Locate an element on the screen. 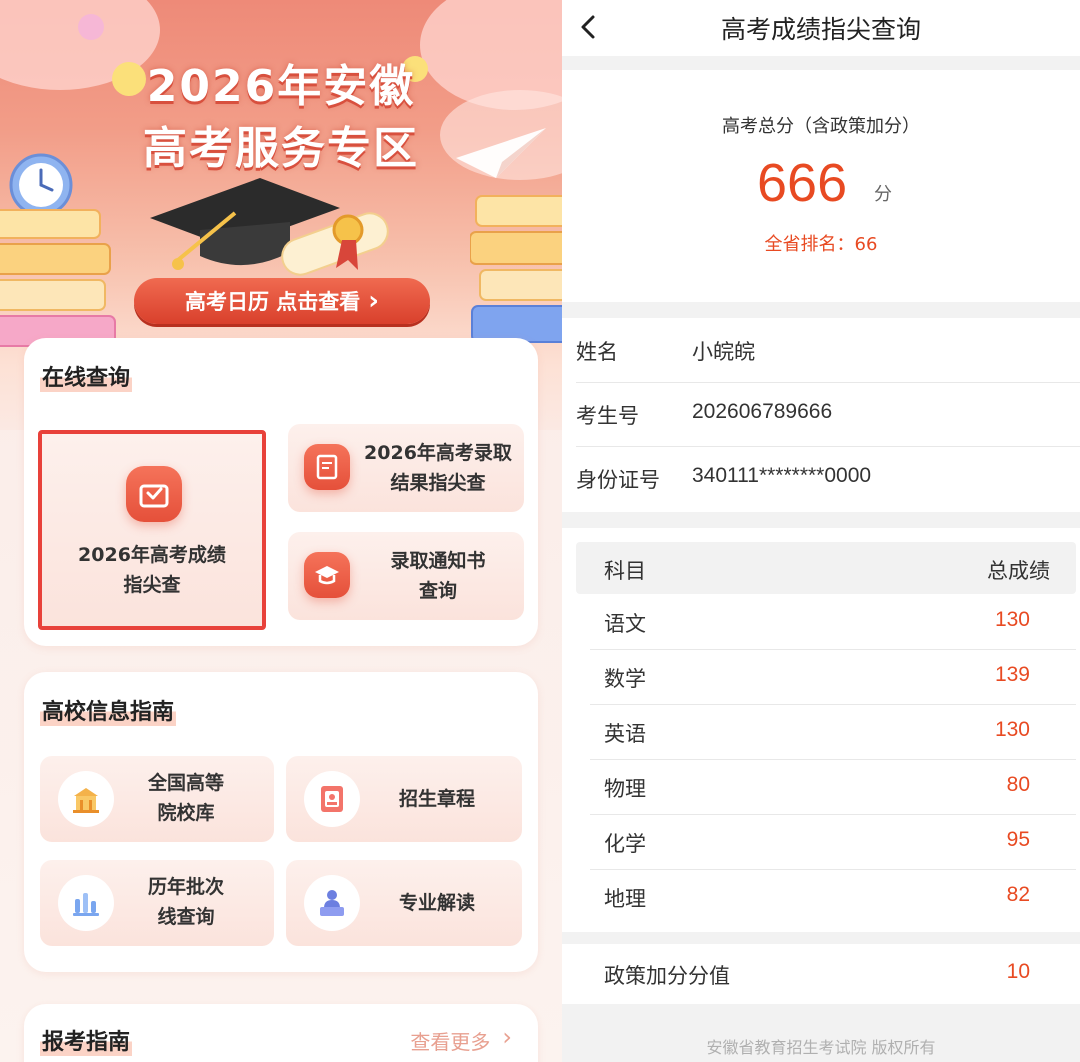 This screenshot has height=1062, width=1080. calendar-button-label: 高考日历 点击查看 is located at coordinates (272, 302).